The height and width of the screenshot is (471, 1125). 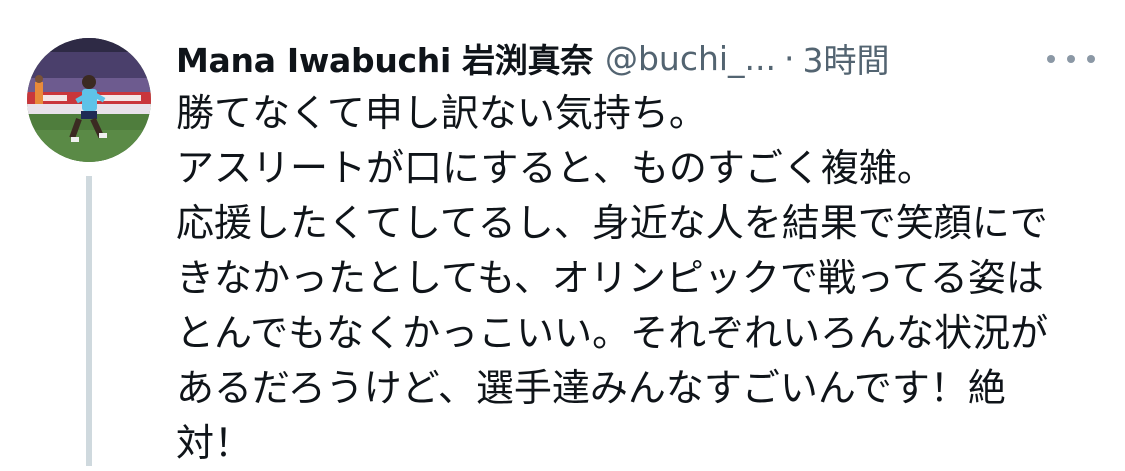 I want to click on avatar, so click(x=89, y=100).